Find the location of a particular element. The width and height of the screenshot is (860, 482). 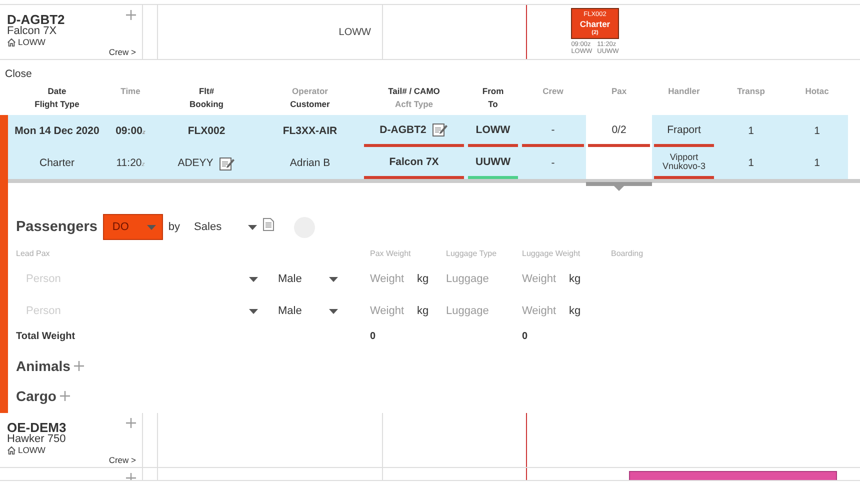

flight-block is located at coordinates (733, 475).